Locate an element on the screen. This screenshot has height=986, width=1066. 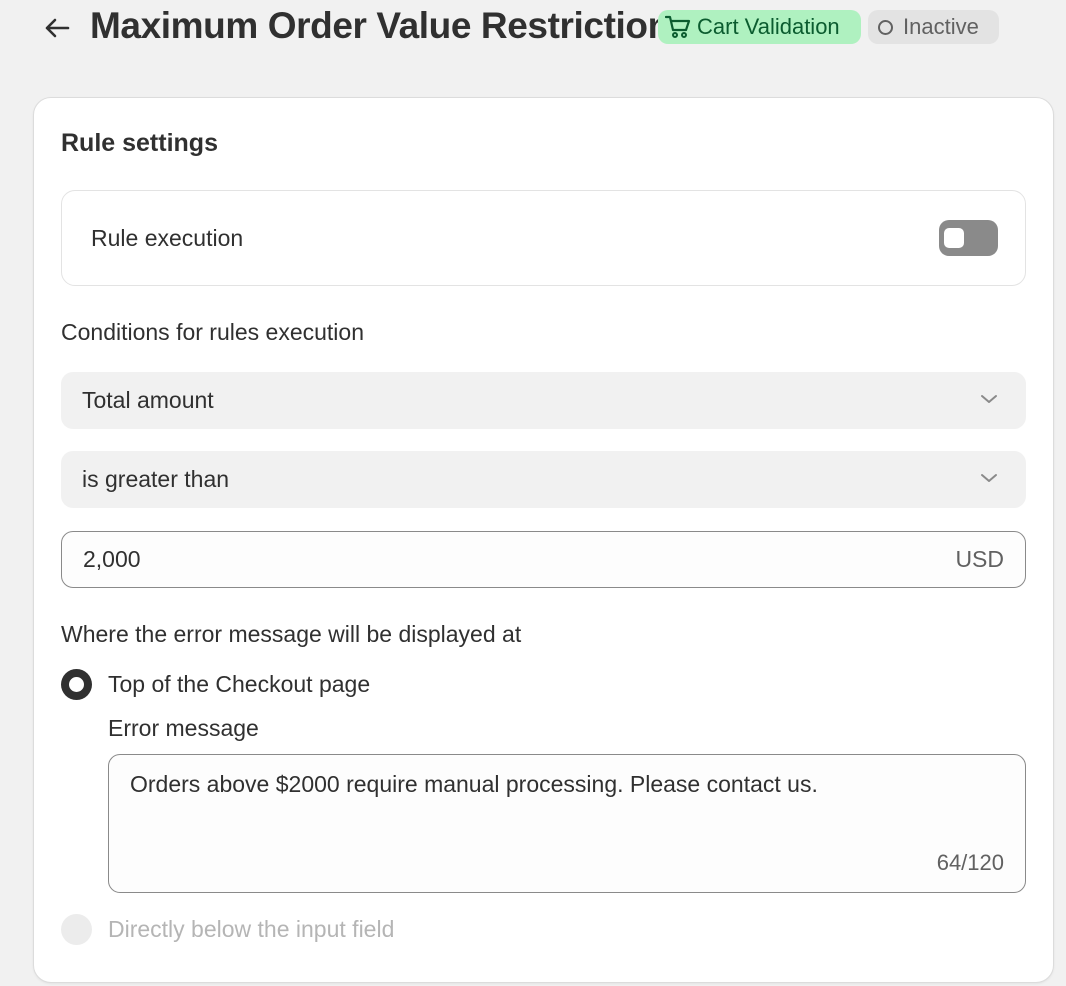
radio-top-of-checkout: Top of the Checkout page is located at coordinates (215, 684).